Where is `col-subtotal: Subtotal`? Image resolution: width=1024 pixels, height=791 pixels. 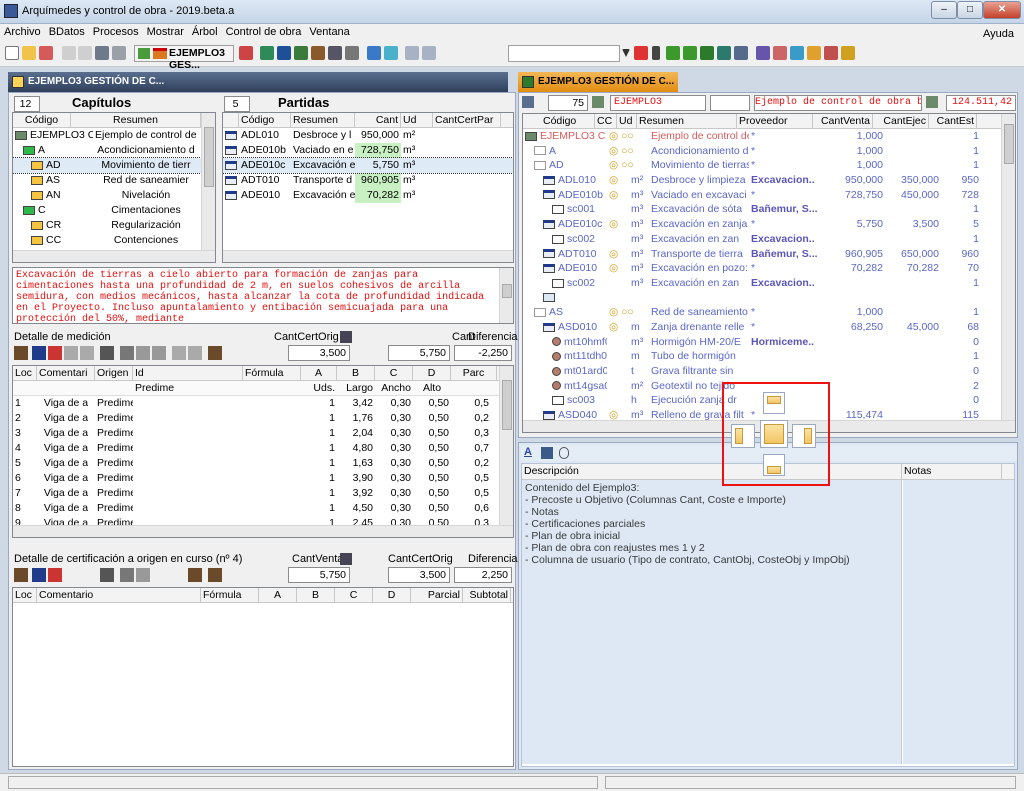
col-subtotal: Subtotal is located at coordinates (487, 595).